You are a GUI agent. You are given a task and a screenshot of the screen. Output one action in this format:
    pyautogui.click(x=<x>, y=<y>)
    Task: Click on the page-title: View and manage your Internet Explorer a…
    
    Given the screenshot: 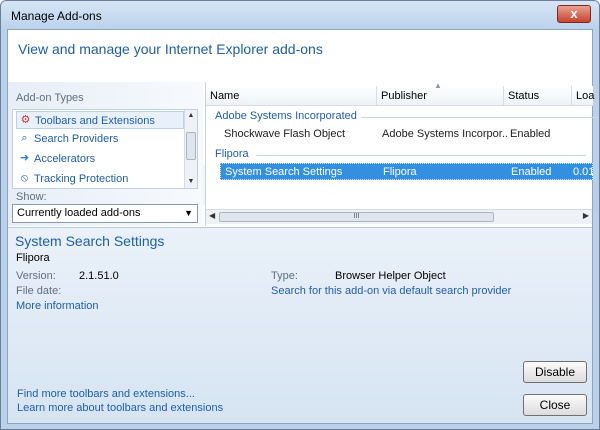 What is the action you would take?
    pyautogui.click(x=170, y=49)
    